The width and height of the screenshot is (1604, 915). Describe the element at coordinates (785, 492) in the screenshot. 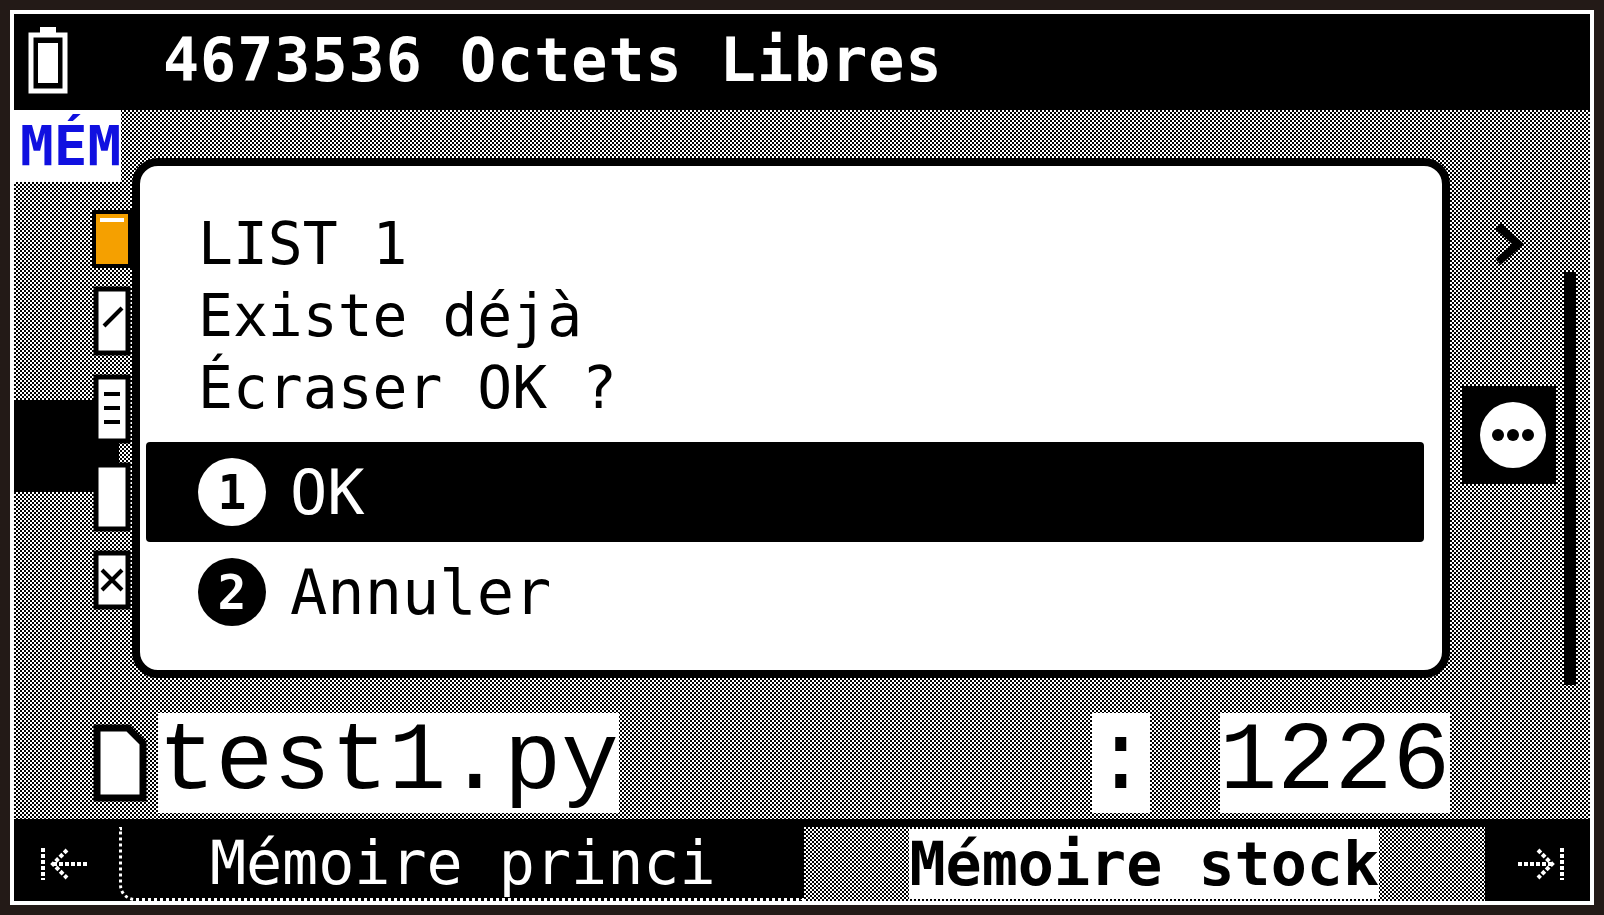

I see `dialog-option: 1 OK` at that location.